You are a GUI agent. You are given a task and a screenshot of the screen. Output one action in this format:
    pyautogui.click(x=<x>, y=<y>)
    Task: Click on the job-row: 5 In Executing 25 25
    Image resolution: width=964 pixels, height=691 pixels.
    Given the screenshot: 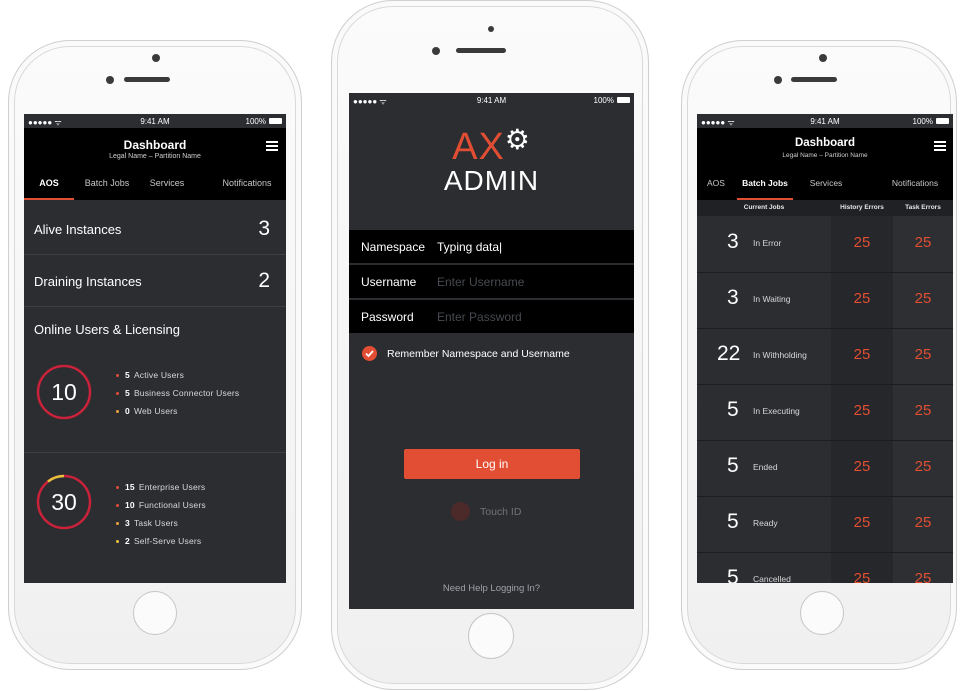 What is the action you would take?
    pyautogui.click(x=825, y=413)
    